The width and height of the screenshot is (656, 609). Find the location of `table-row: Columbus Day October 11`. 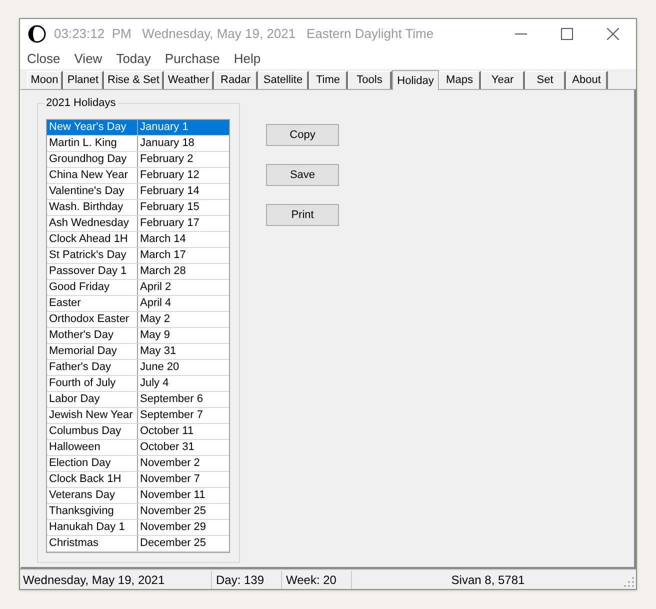

table-row: Columbus Day October 11 is located at coordinates (138, 432).